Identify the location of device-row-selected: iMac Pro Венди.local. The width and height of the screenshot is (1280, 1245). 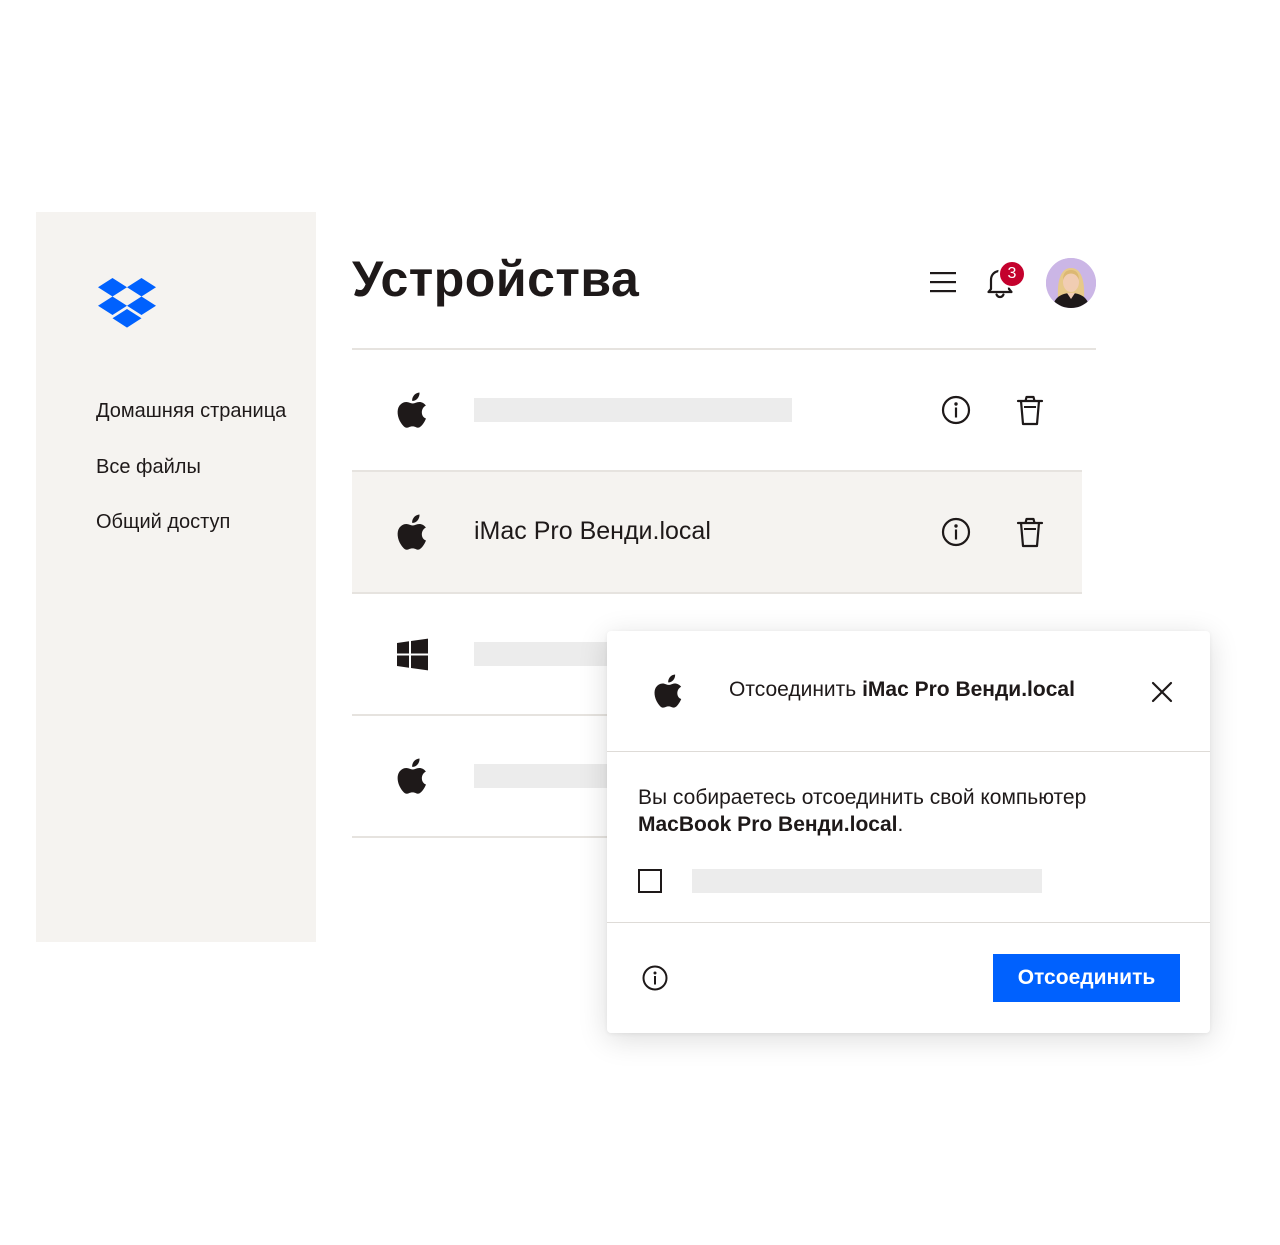
(717, 532).